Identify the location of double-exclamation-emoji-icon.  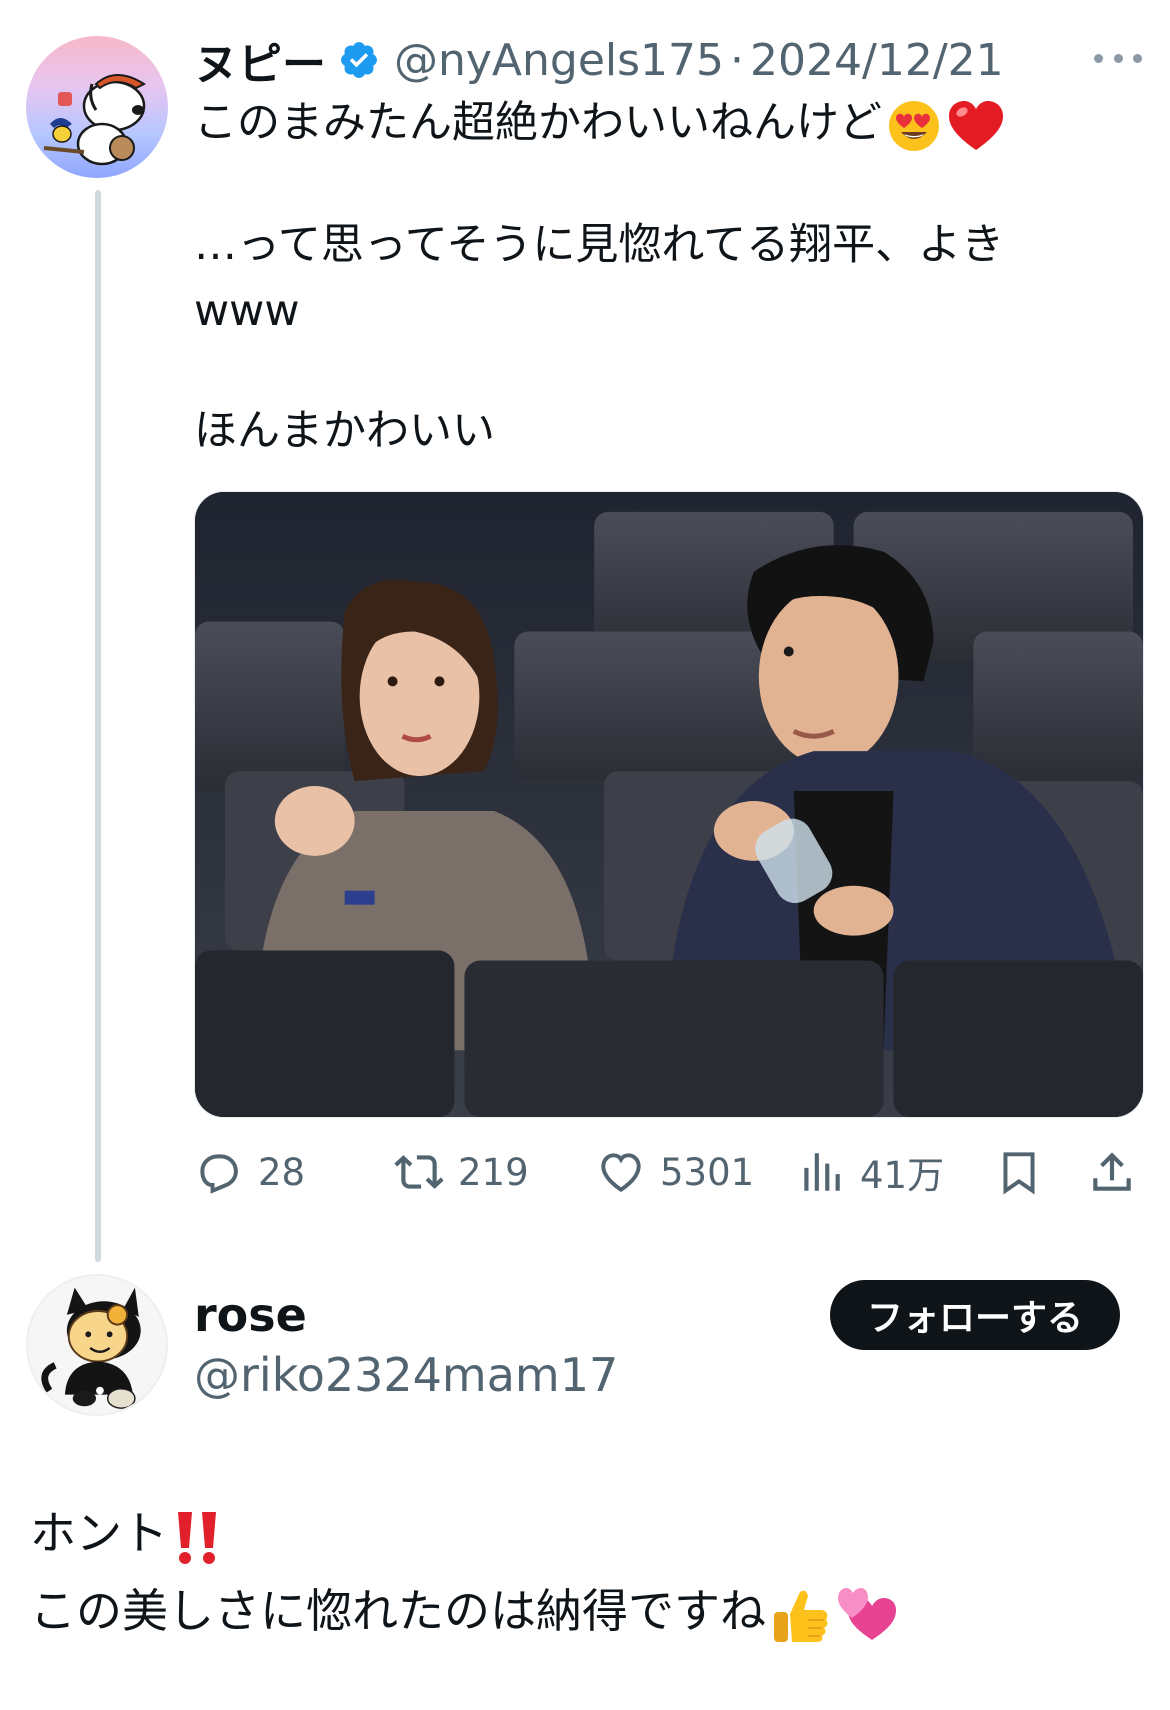
(199, 1537).